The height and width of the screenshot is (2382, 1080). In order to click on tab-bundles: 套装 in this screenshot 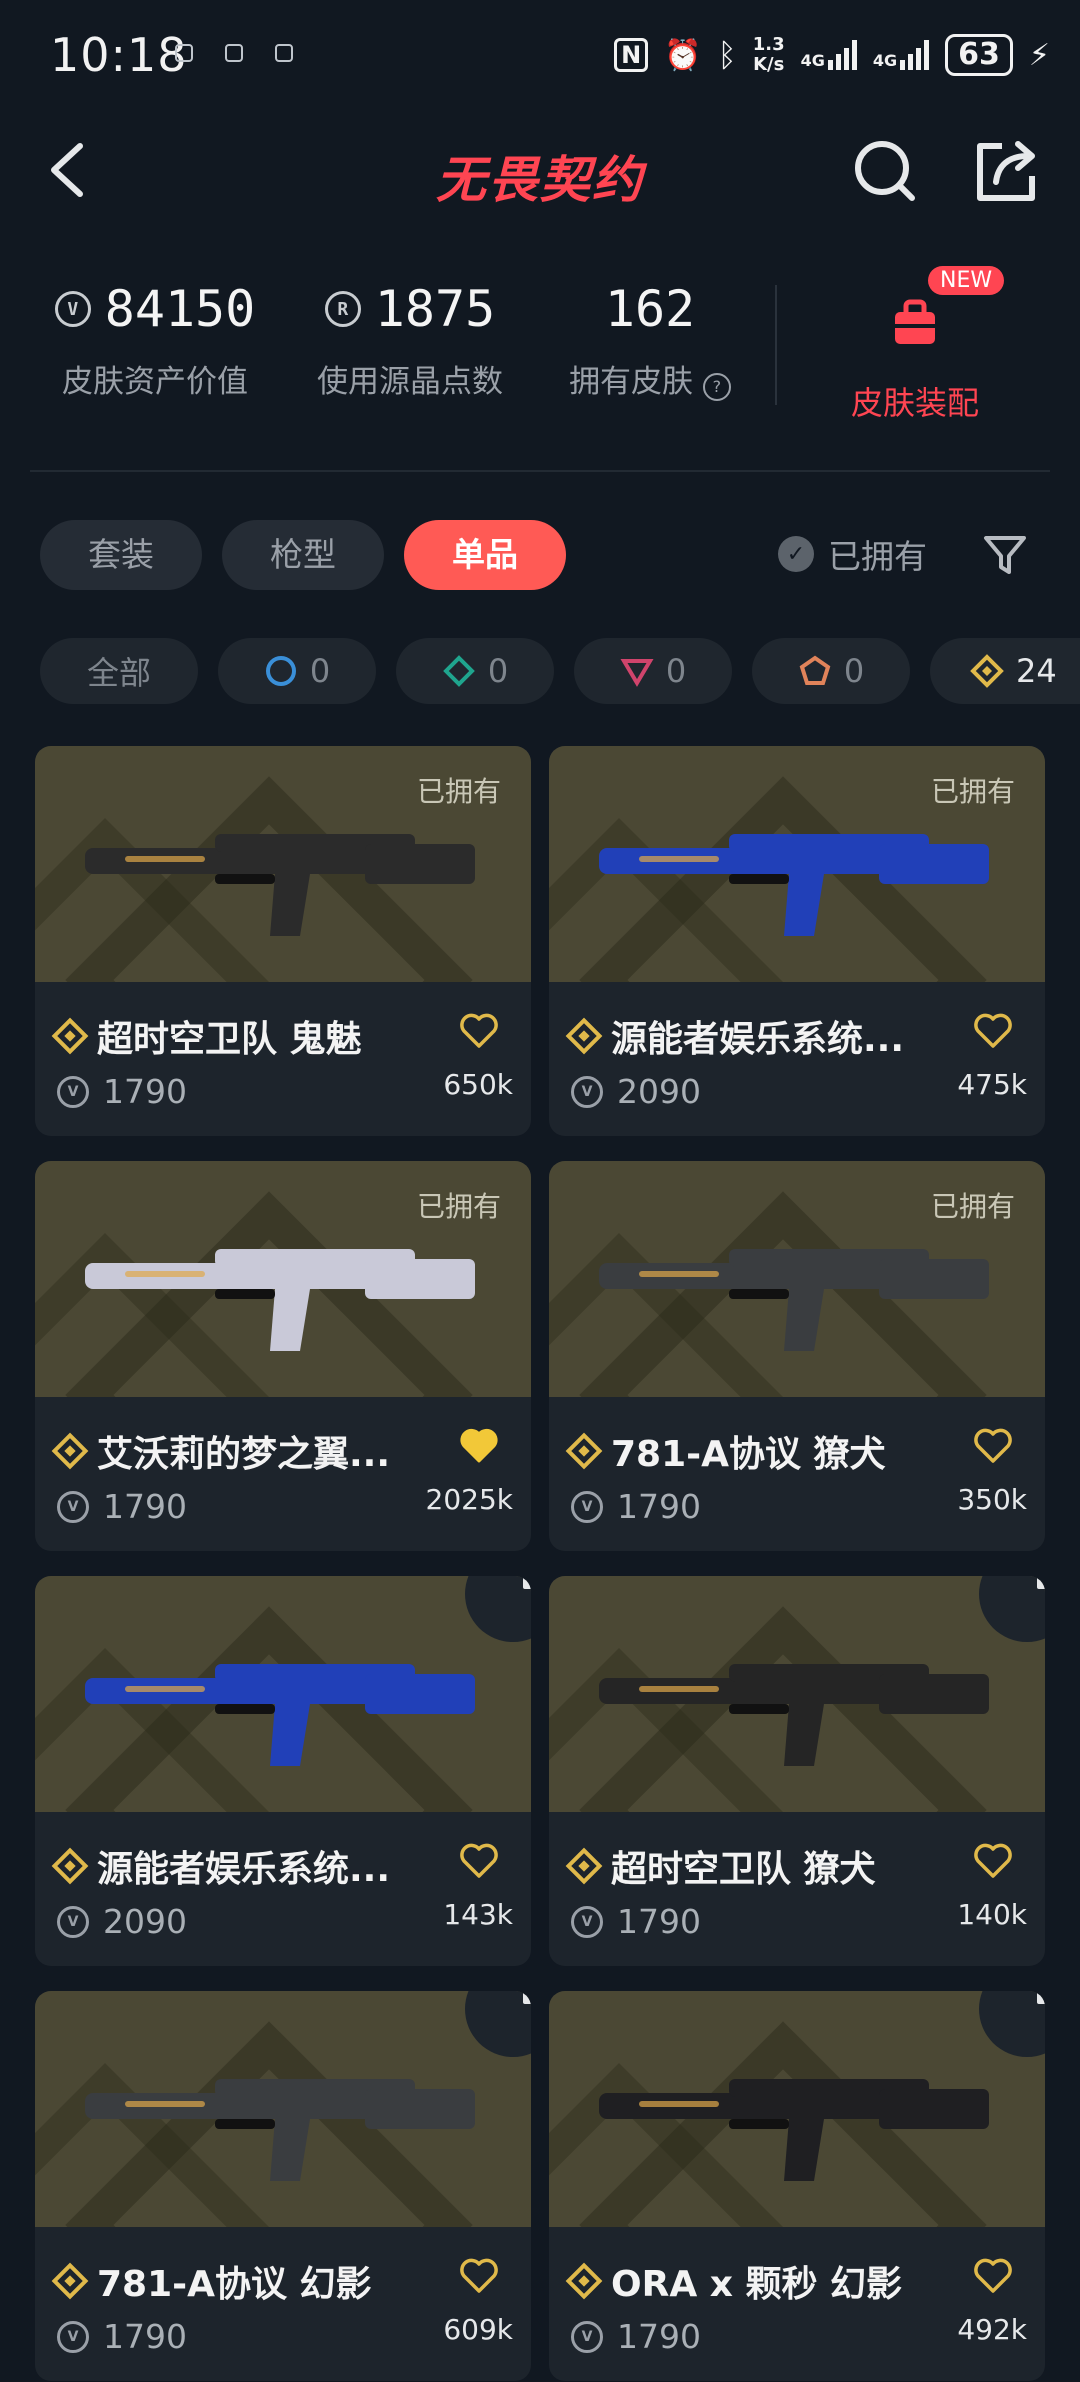, I will do `click(121, 555)`.